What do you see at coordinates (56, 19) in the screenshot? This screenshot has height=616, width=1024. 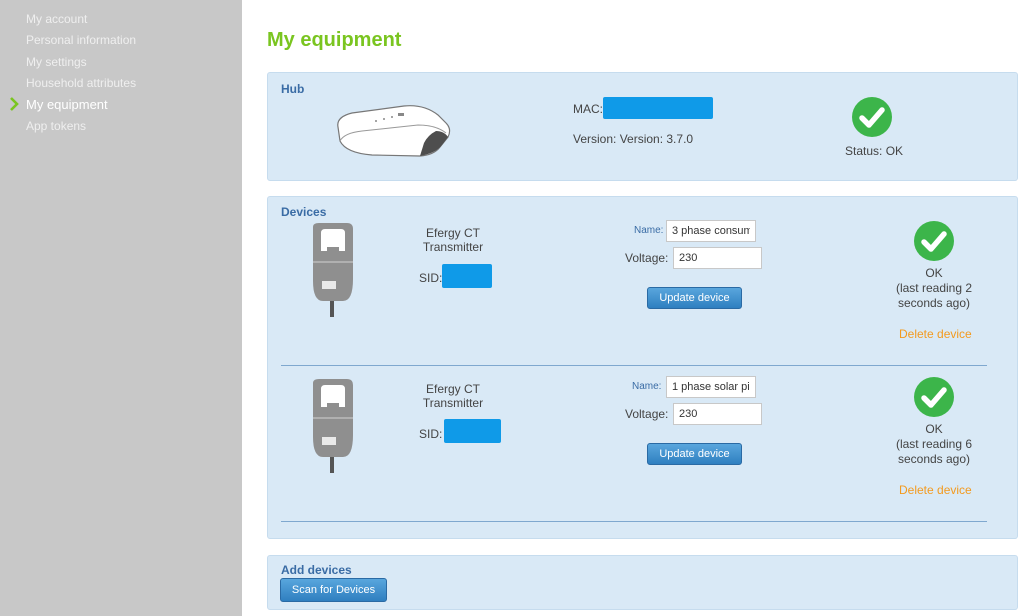 I see `sidebar-item-my-account: My account` at bounding box center [56, 19].